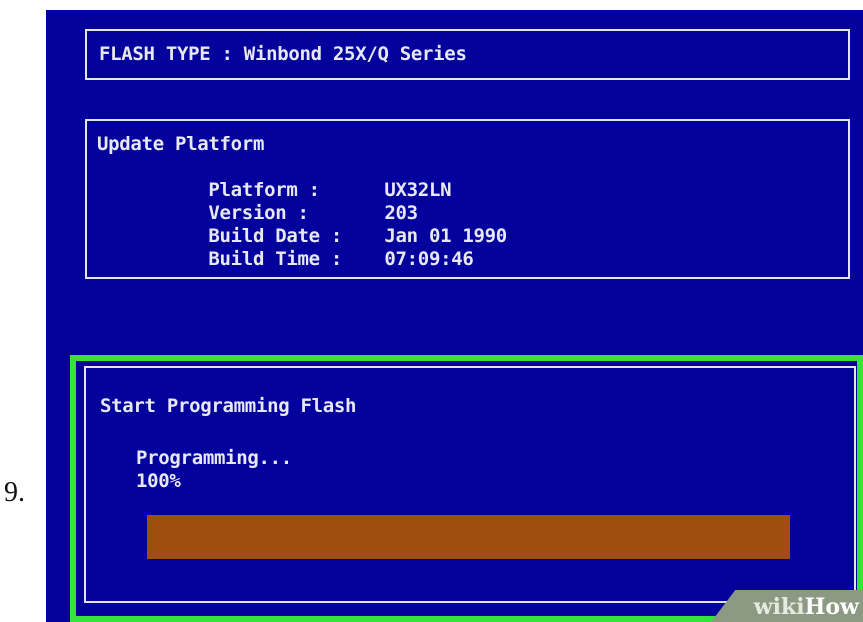 The height and width of the screenshot is (622, 863). Describe the element at coordinates (467, 54) in the screenshot. I see `flash-type-panel: FLASH TYPE : Winbond 25X/Q Series` at that location.